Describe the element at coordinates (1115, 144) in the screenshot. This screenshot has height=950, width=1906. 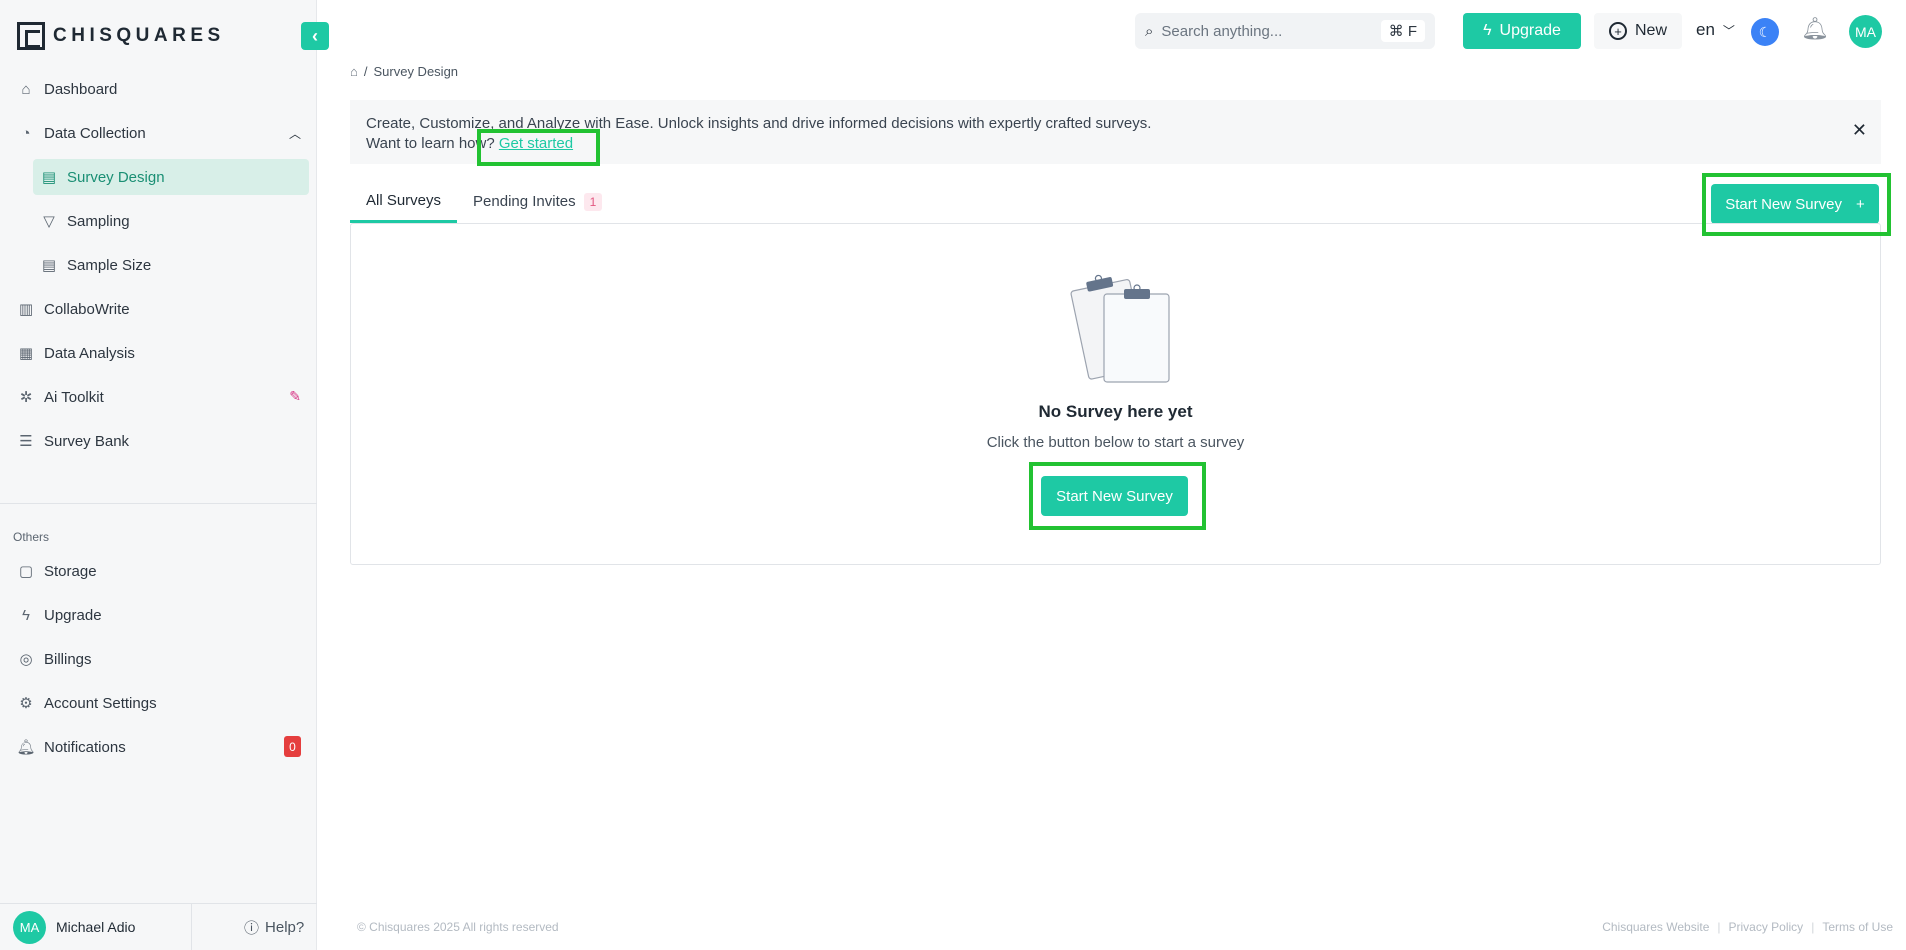
I see `banner-line-2: Want to learn how? Get started` at that location.